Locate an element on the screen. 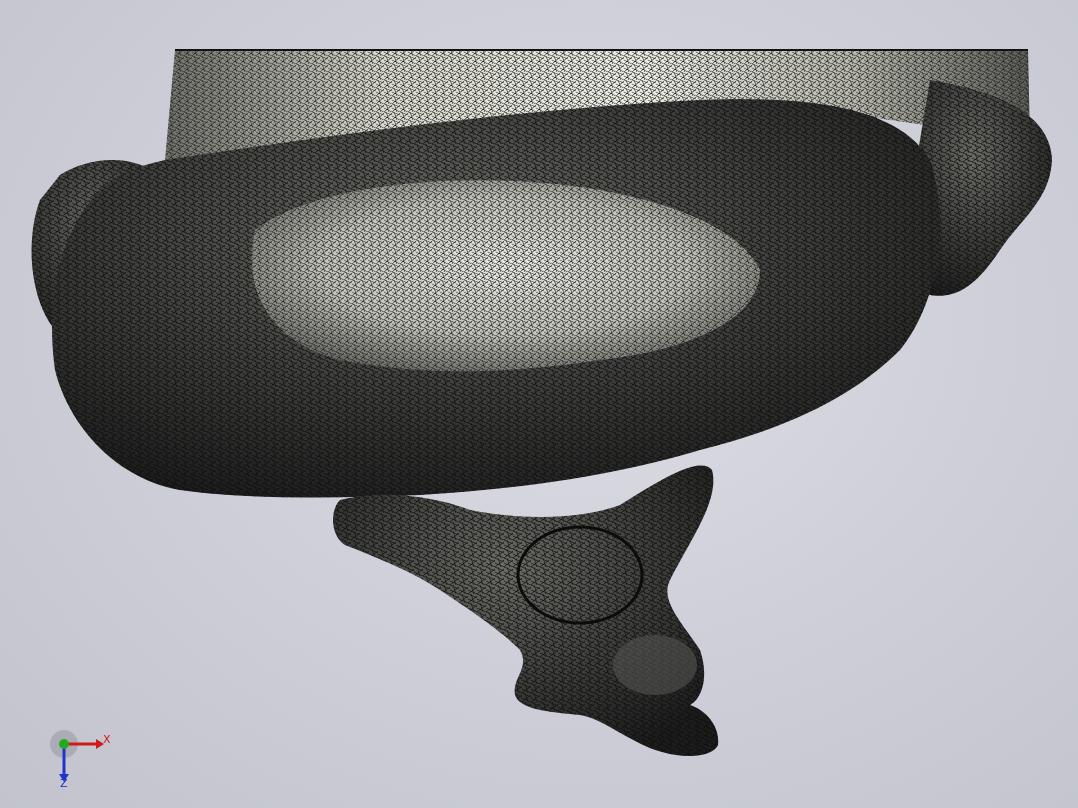  axis-triad: X Z is located at coordinates (84, 761).